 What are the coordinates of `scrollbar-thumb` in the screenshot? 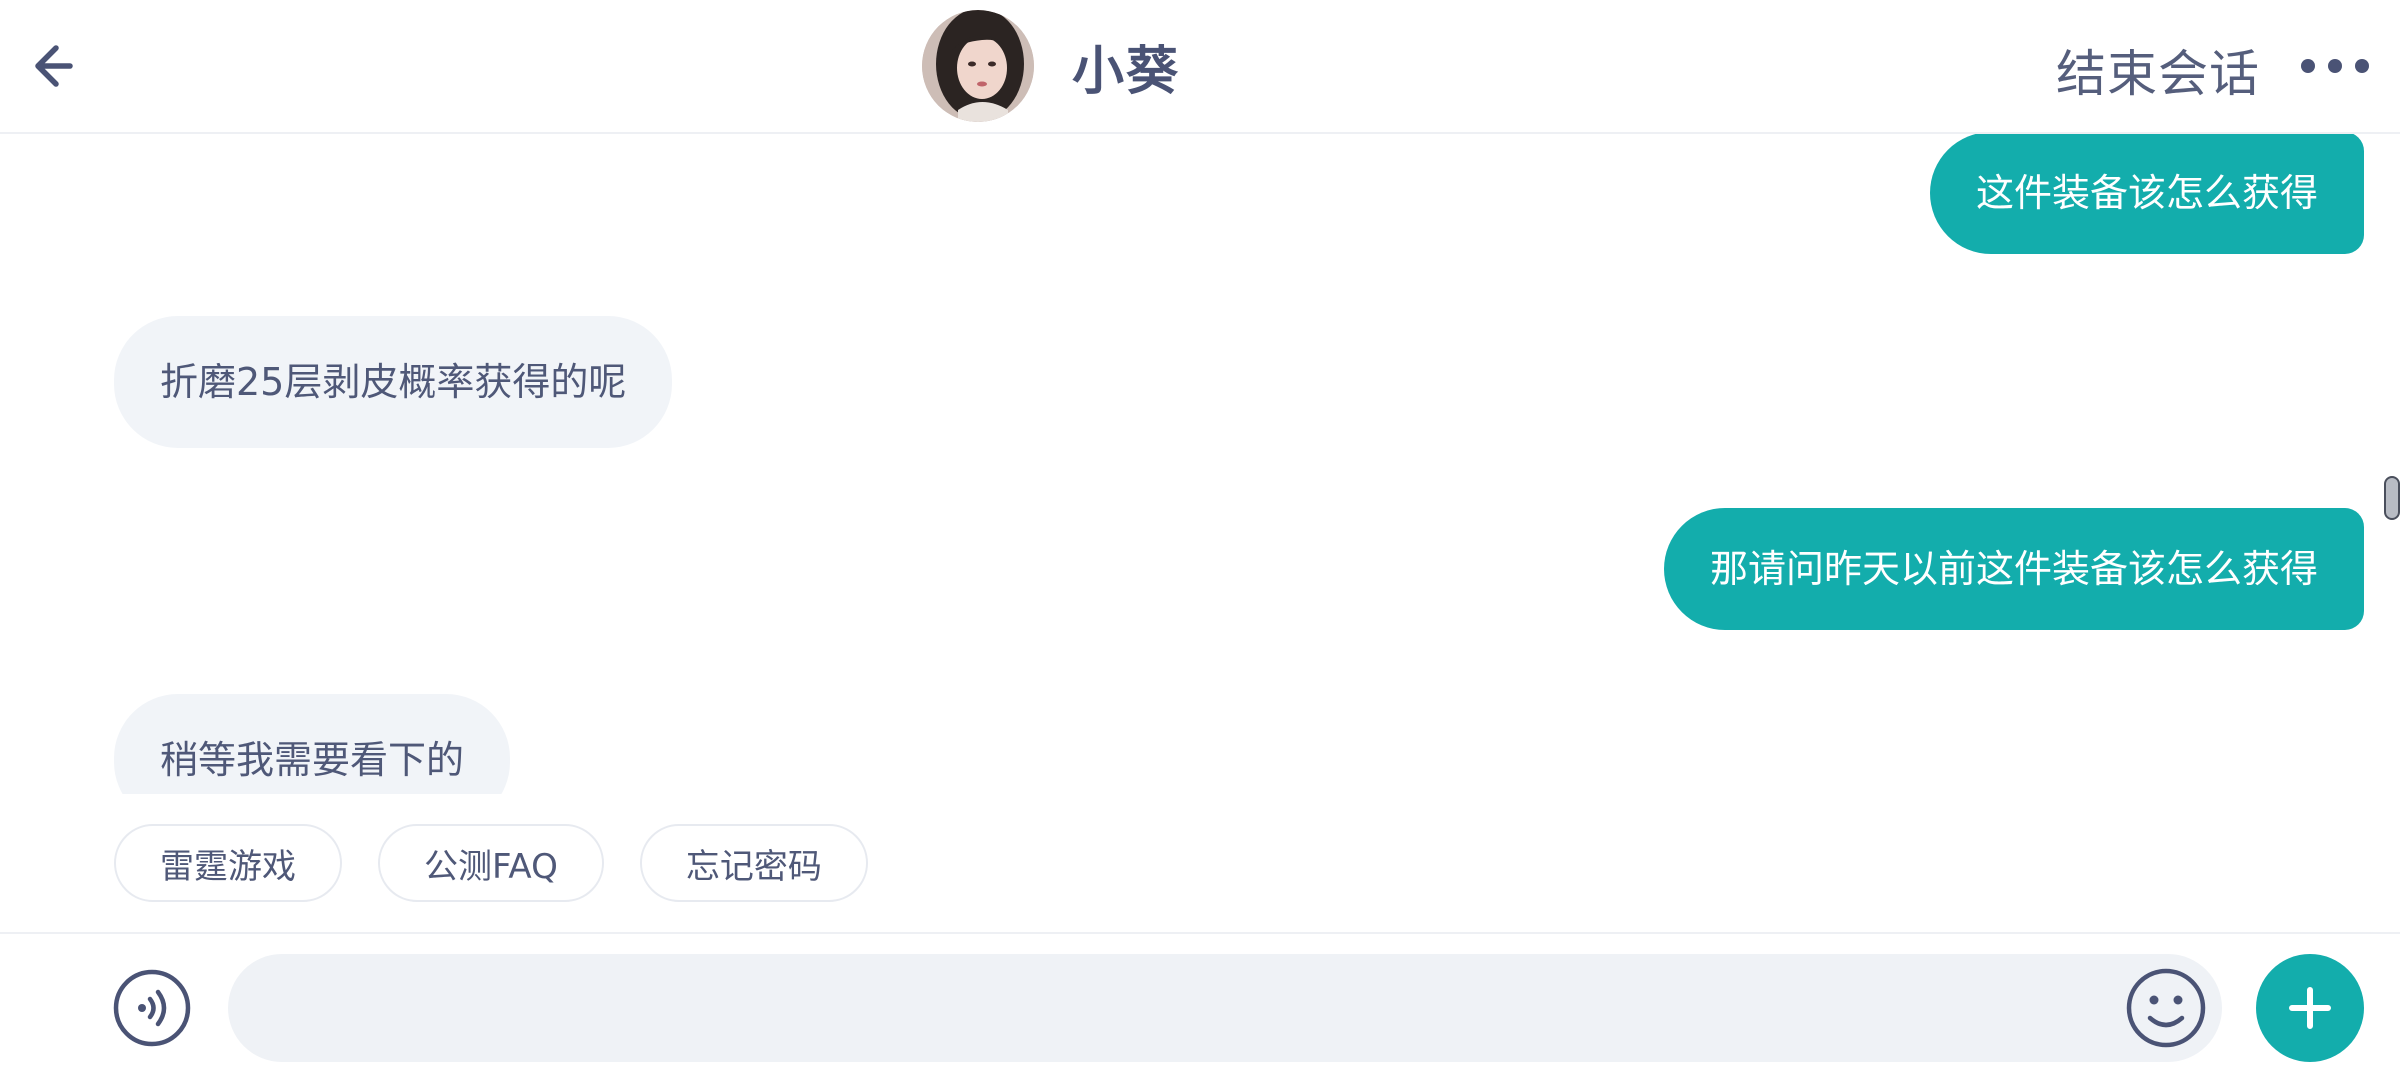 It's located at (2392, 498).